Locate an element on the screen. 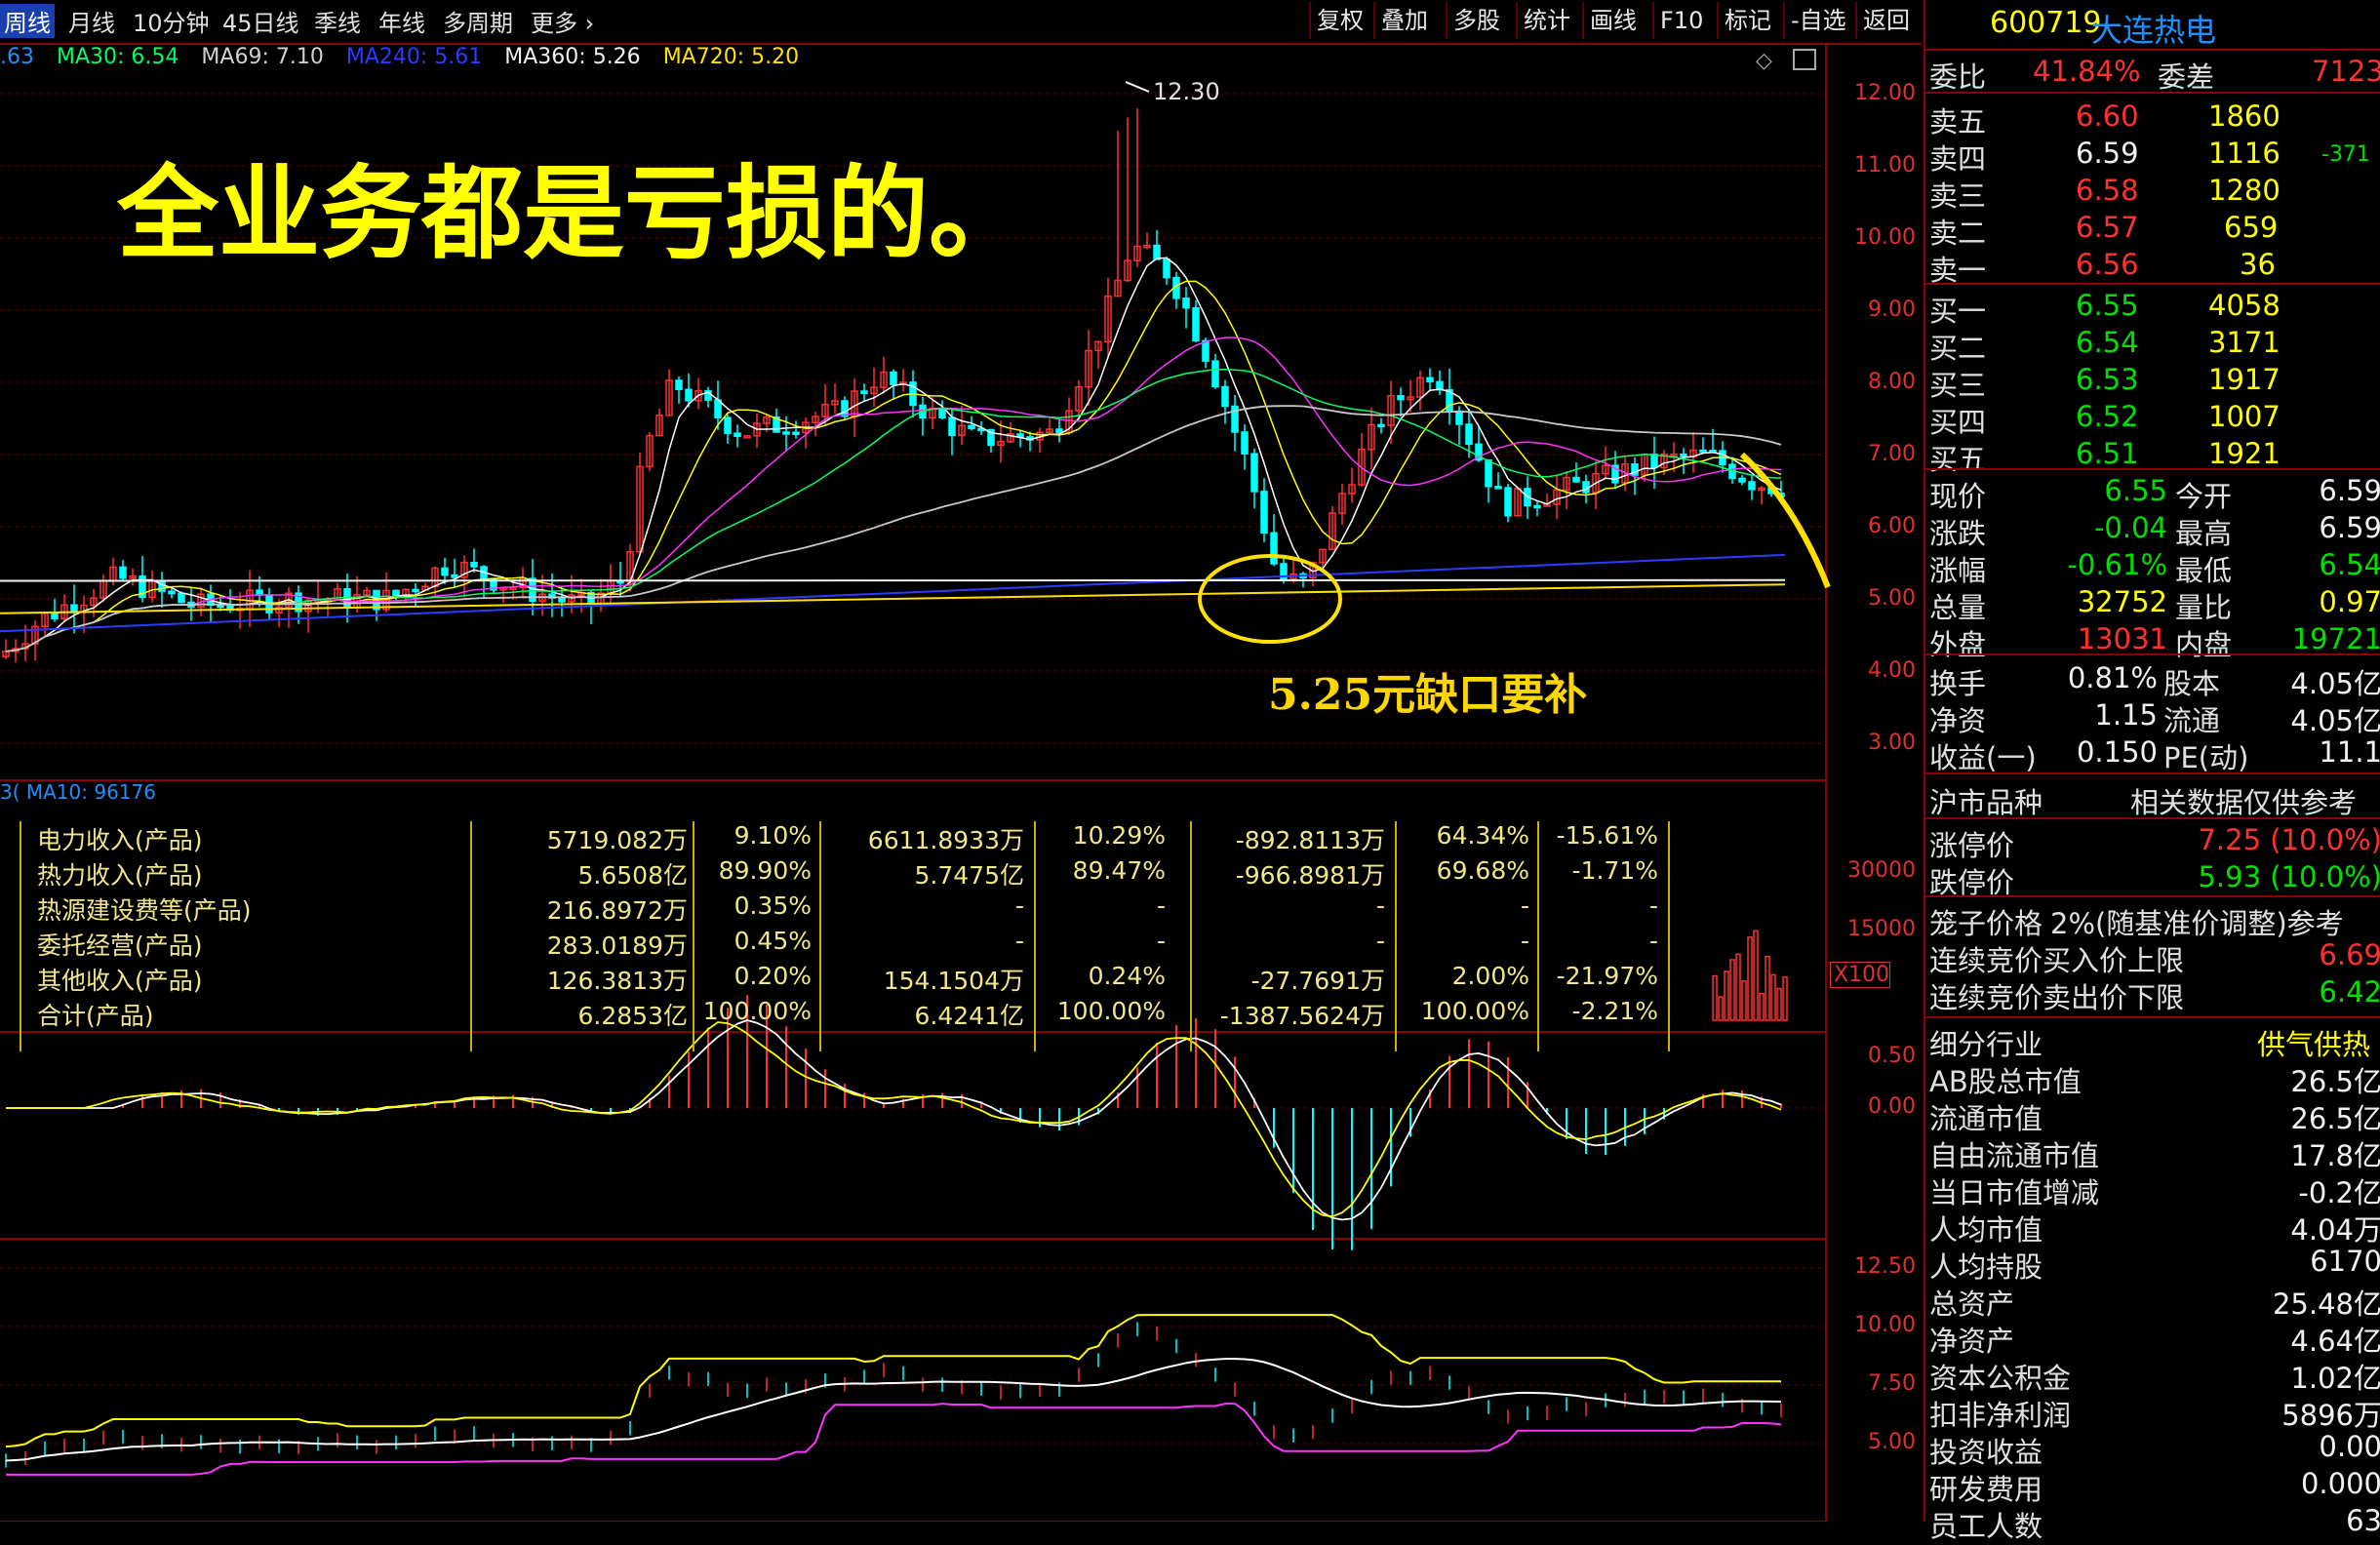 The height and width of the screenshot is (1545, 2380). fund-value: 11.1 is located at coordinates (2349, 752).